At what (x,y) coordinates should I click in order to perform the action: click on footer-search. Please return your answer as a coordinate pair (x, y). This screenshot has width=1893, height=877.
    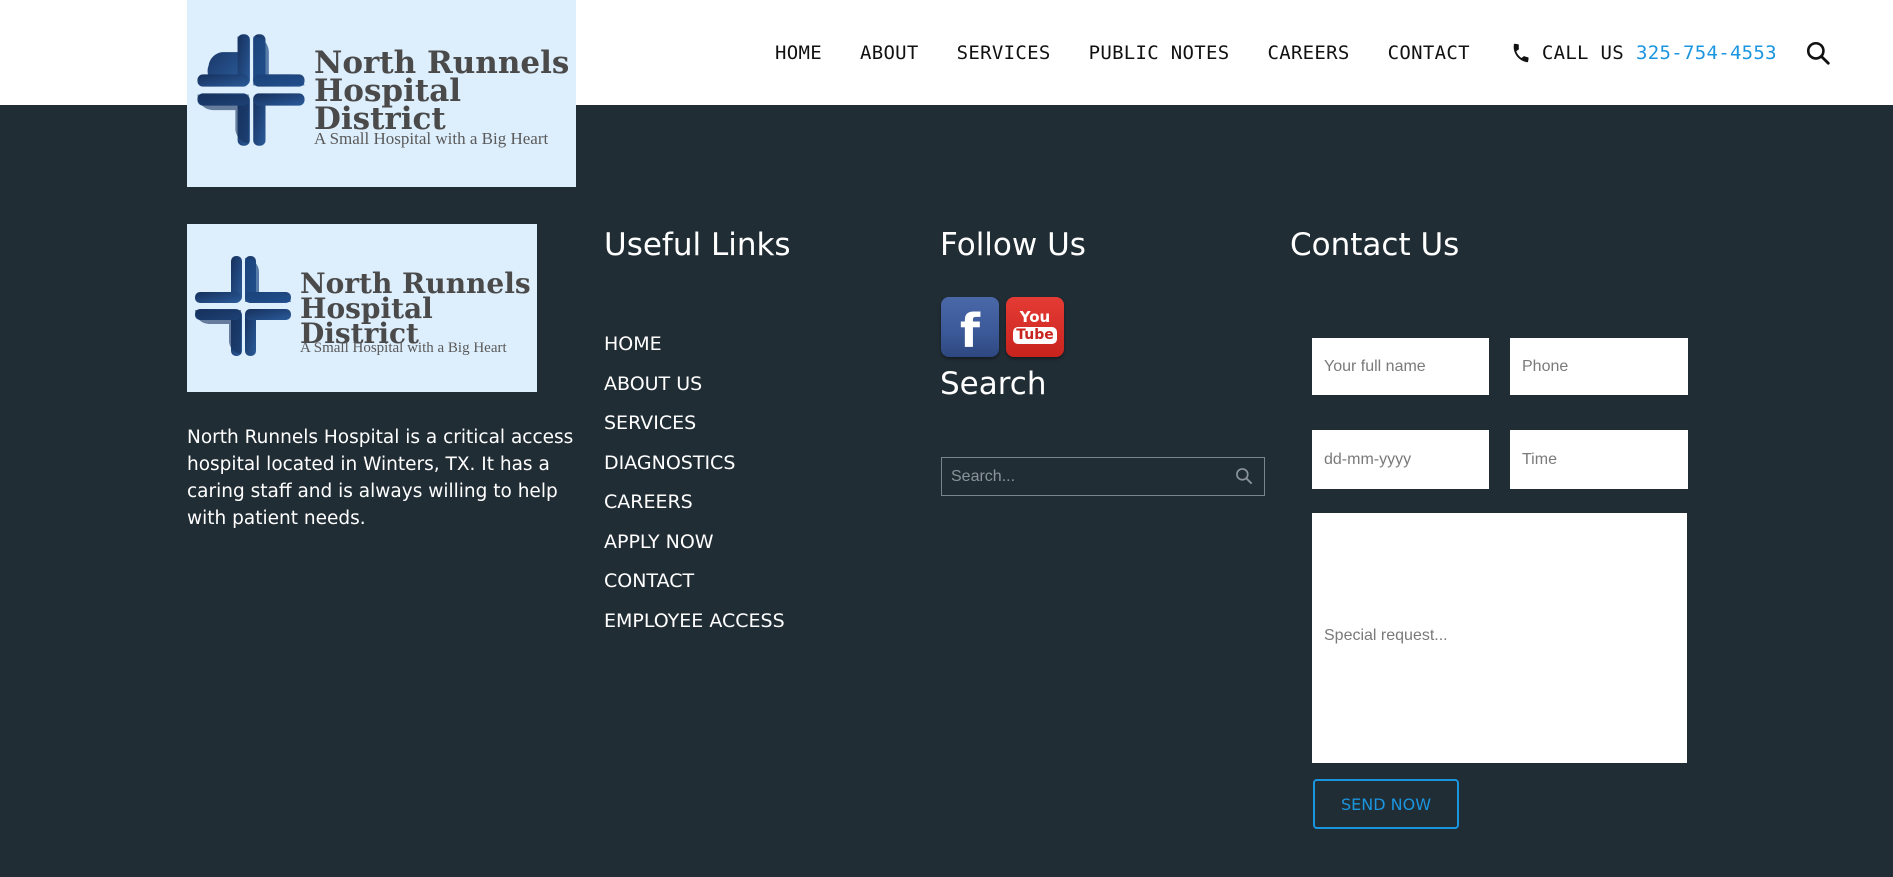
    Looking at the image, I should click on (1103, 476).